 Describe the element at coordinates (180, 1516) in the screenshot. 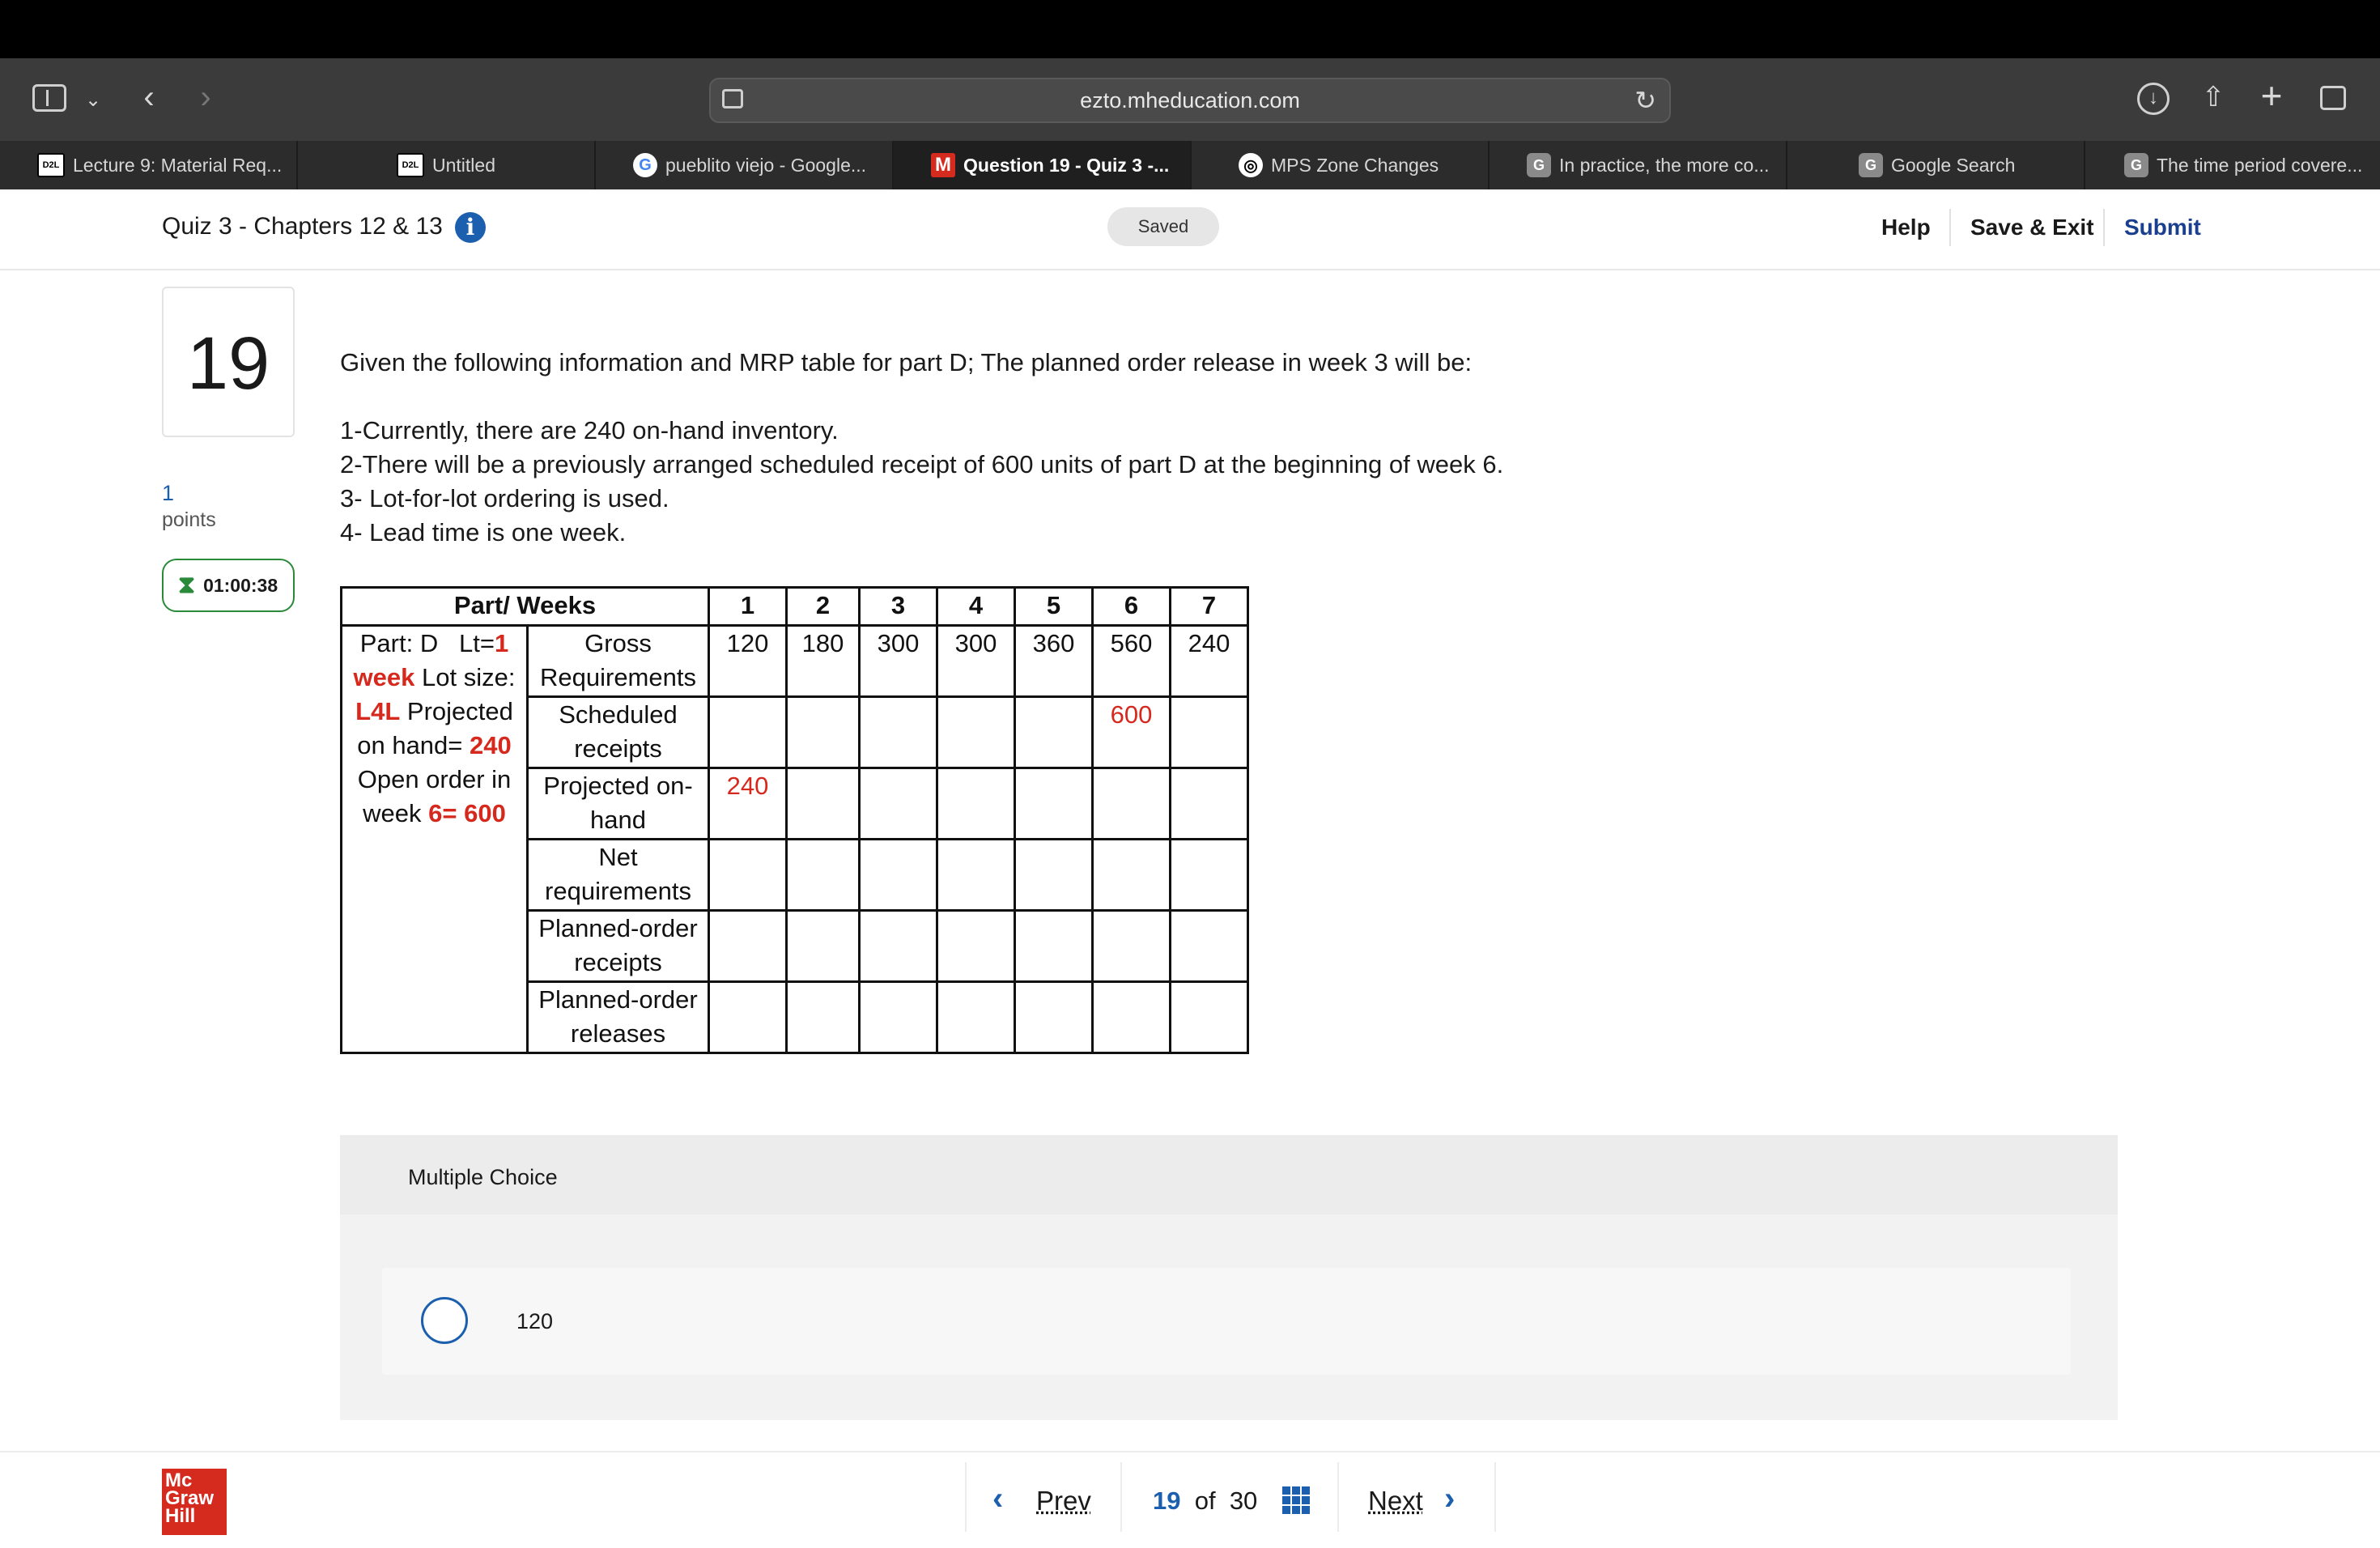

I see `logo-line: Hill` at that location.